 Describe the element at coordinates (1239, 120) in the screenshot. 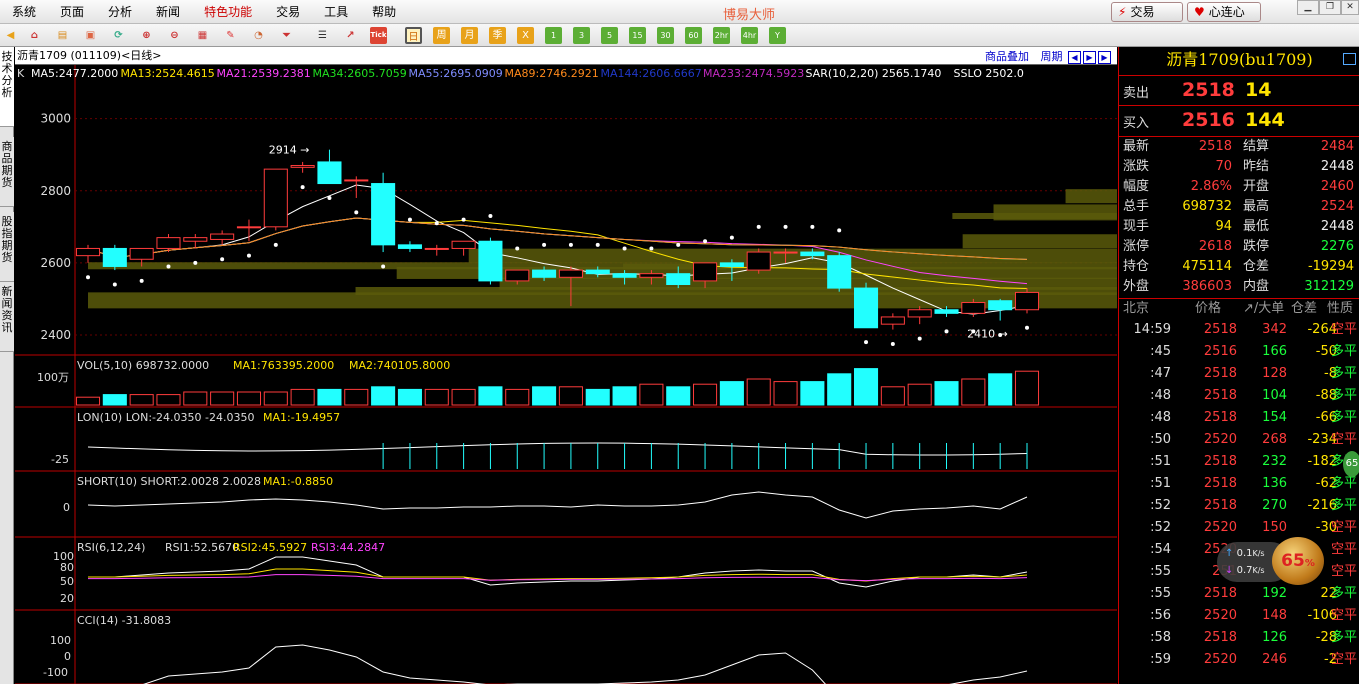

I see `buy-row: 买入 2516 144` at that location.